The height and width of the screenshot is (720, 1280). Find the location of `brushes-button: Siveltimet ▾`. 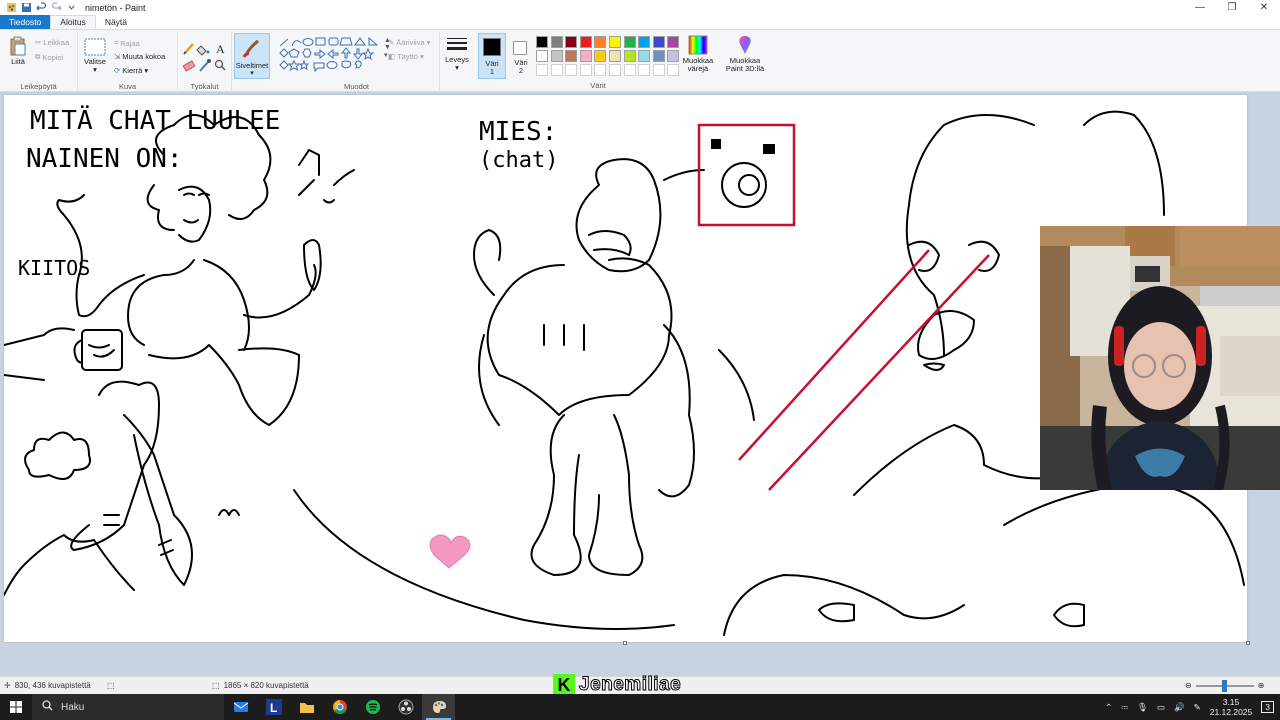

brushes-button: Siveltimet ▾ is located at coordinates (252, 56).